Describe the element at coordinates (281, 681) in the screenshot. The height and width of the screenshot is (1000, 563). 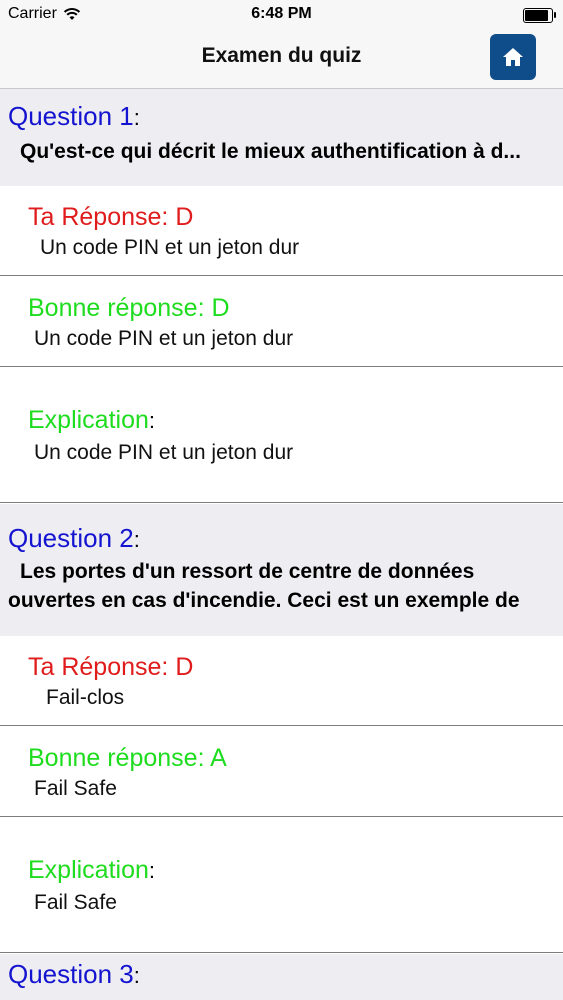
I see `your-answer-row: Ta Réponse: D Fail-clos` at that location.